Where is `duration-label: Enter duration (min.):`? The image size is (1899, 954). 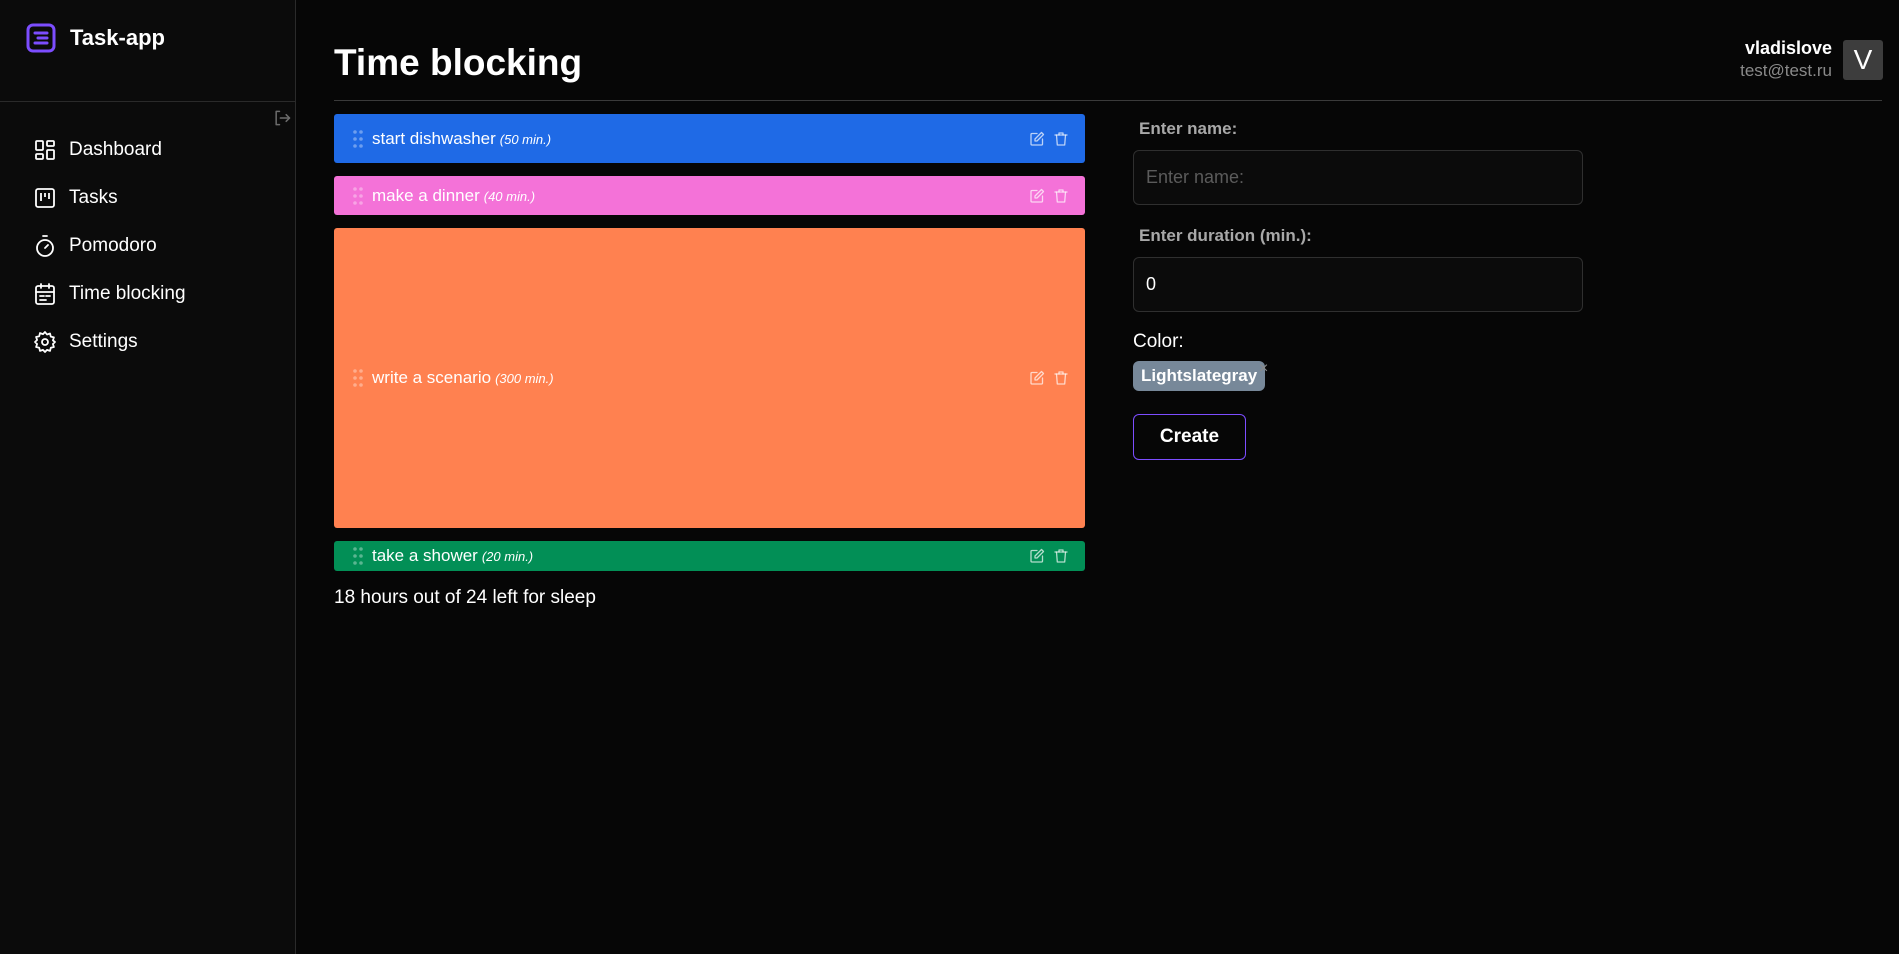
duration-label: Enter duration (min.): is located at coordinates (1225, 235).